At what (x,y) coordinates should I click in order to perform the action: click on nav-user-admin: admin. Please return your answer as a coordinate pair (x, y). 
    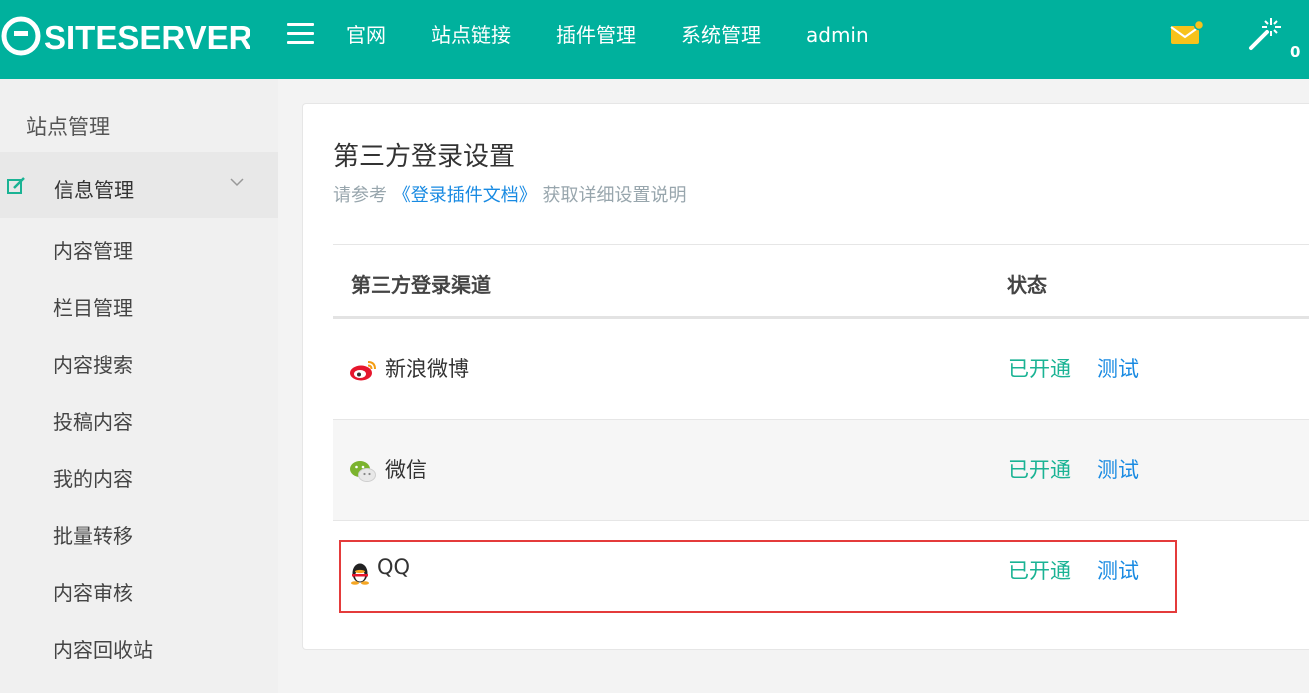
    Looking at the image, I should click on (837, 35).